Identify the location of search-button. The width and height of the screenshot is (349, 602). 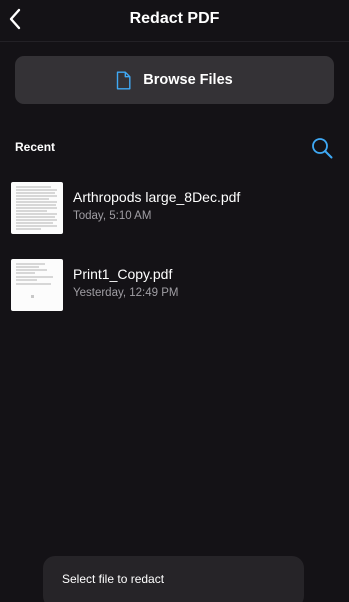
(322, 148).